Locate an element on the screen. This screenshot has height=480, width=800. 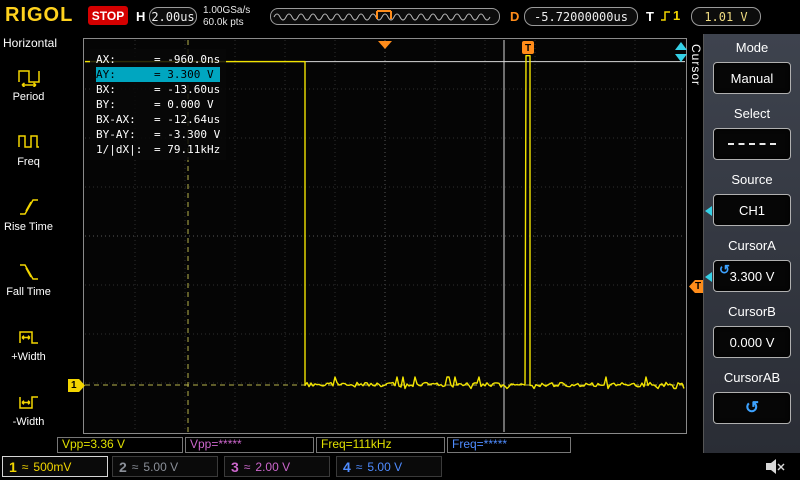
sidebar-item-freq: Freq is located at coordinates (28, 149).